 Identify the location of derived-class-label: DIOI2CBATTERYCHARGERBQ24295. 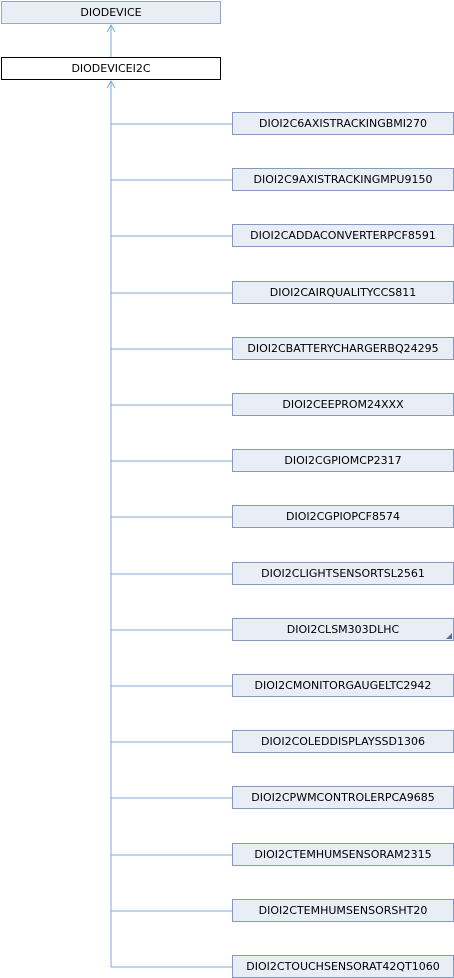
(343, 348).